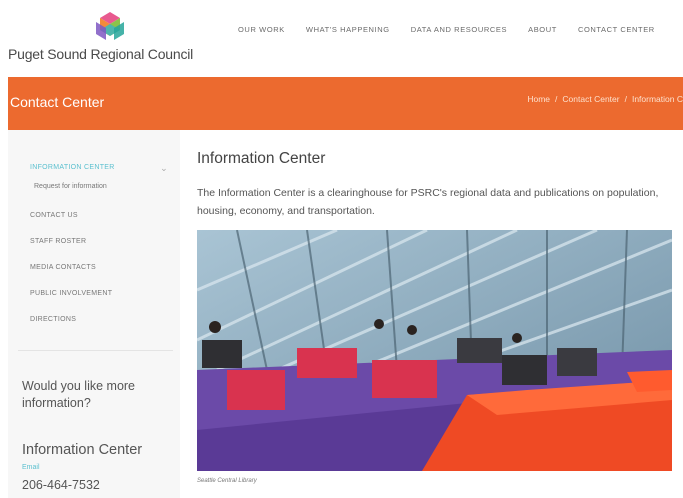 The image size is (683, 498). I want to click on chevron-down-icon: ⌄, so click(164, 168).